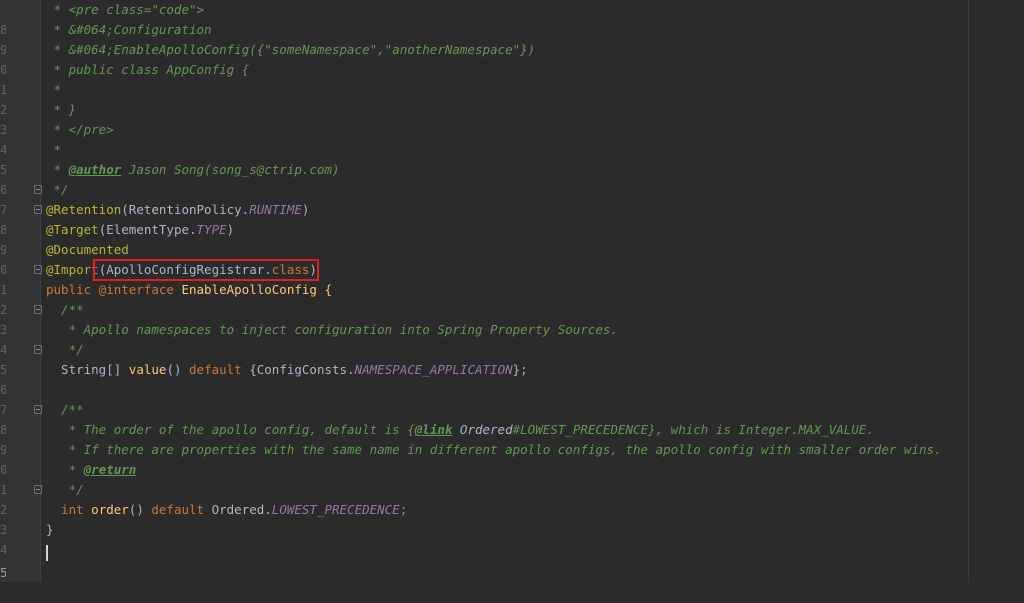 The width and height of the screenshot is (1024, 603). Describe the element at coordinates (512, 398) in the screenshot. I see `code-line: 7` at that location.